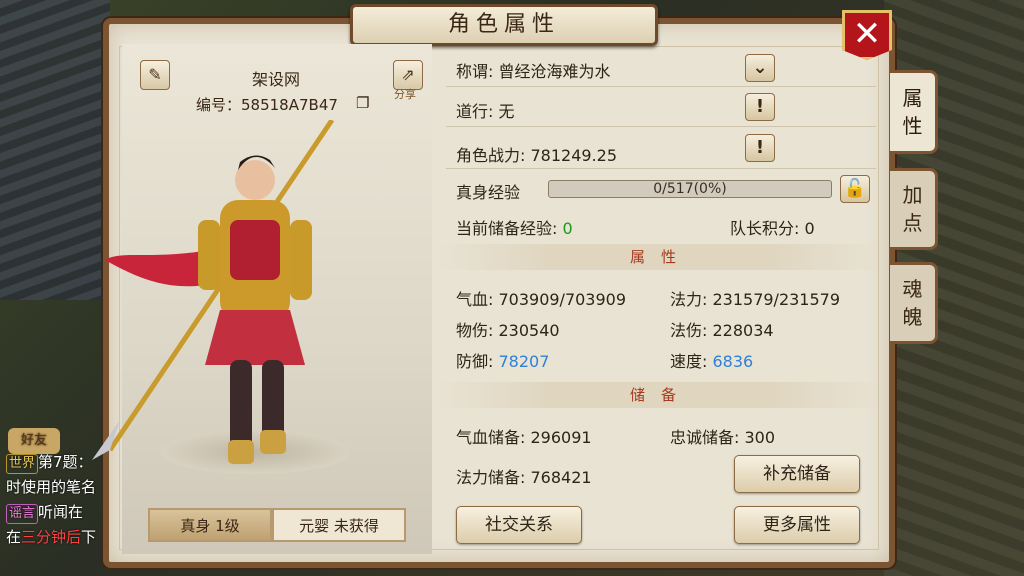 The height and width of the screenshot is (576, 1024). What do you see at coordinates (276, 79) in the screenshot?
I see `character-name: 架设网` at bounding box center [276, 79].